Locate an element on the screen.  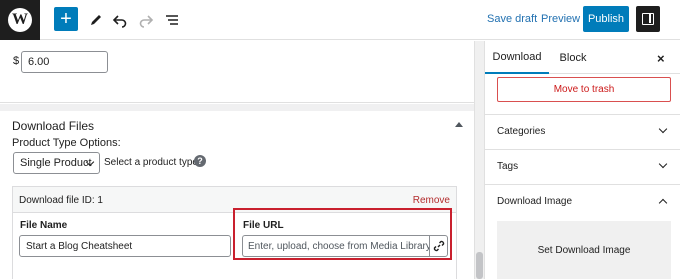
product-type-value: Single Product is located at coordinates (56, 163).